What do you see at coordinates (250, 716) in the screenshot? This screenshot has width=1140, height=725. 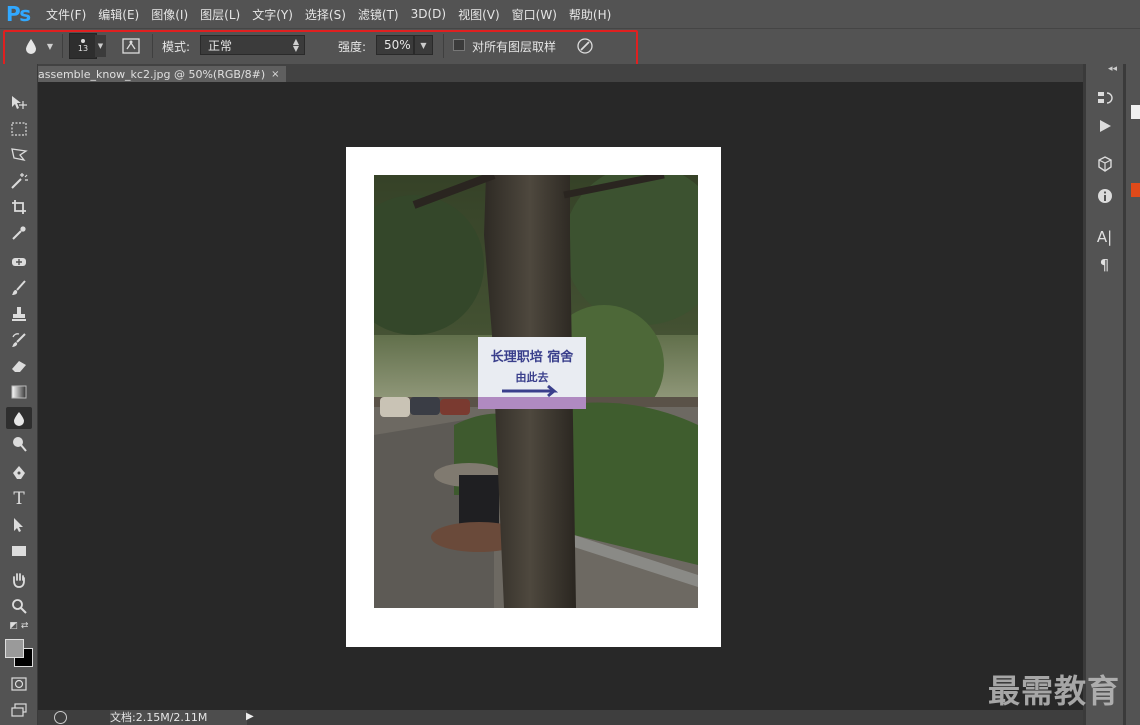 I see `status-menu-arrow-icon: ▶` at bounding box center [250, 716].